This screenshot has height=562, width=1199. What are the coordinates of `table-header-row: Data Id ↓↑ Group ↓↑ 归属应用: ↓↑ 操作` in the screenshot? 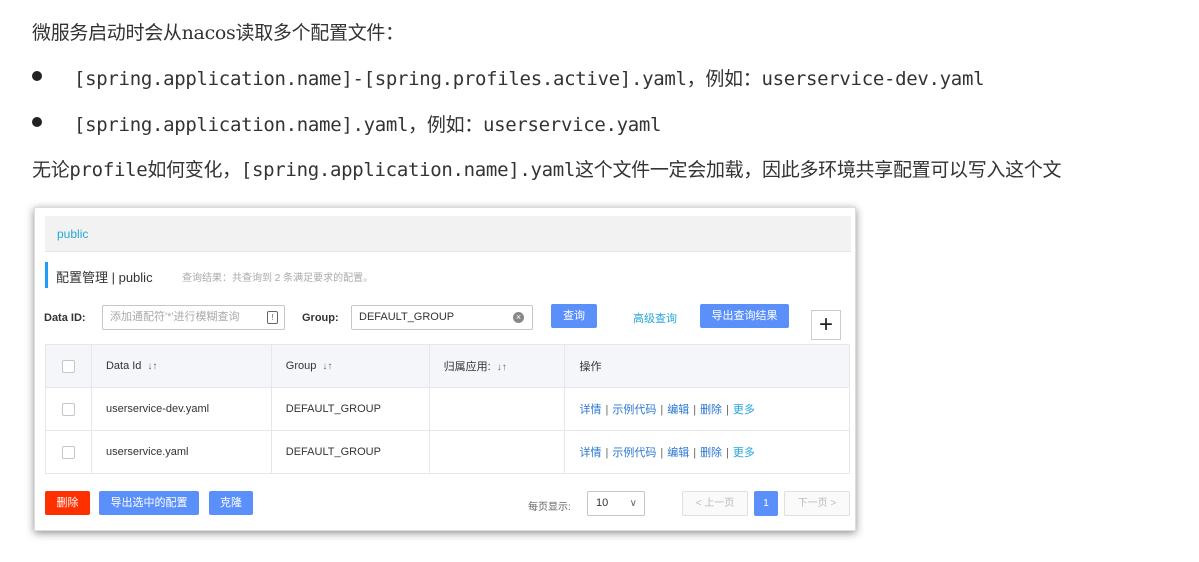 It's located at (447, 366).